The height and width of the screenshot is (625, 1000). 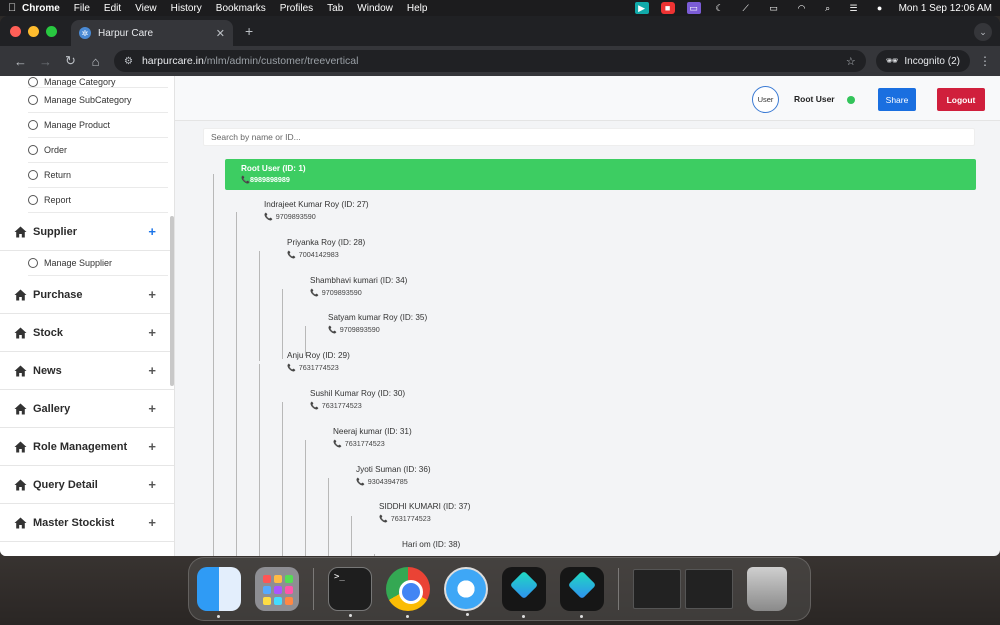 What do you see at coordinates (393, 475) in the screenshot?
I see `tree-node: Jyoti Suman (ID: 36) 📞 9304394785` at bounding box center [393, 475].